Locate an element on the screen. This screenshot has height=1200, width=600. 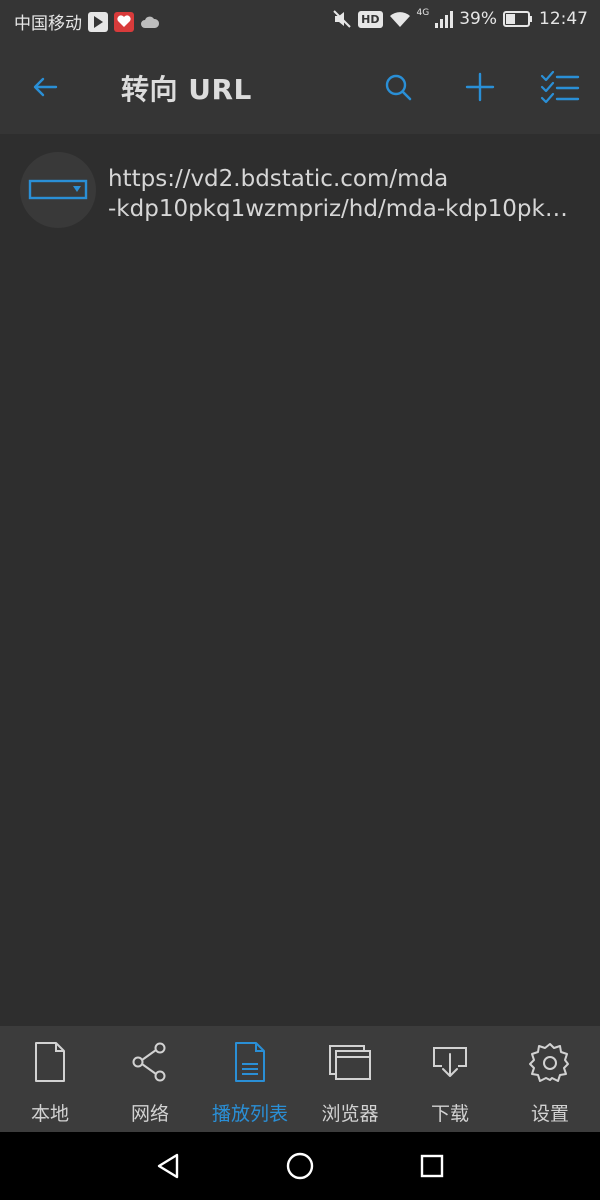
system-recents-button is located at coordinates (432, 1166).